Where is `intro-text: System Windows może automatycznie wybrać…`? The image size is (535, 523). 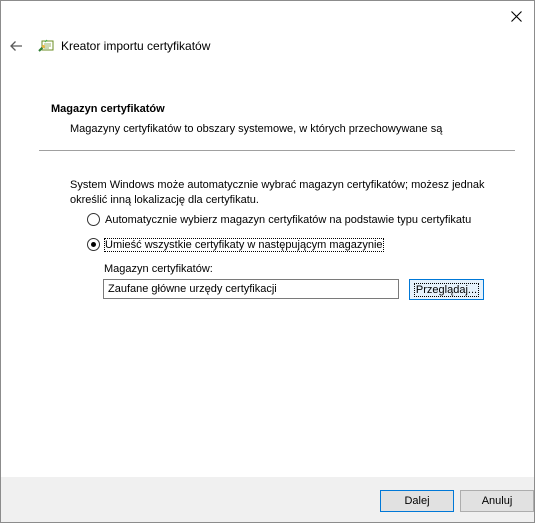
intro-text: System Windows może automatycznie wybrać… is located at coordinates (277, 192).